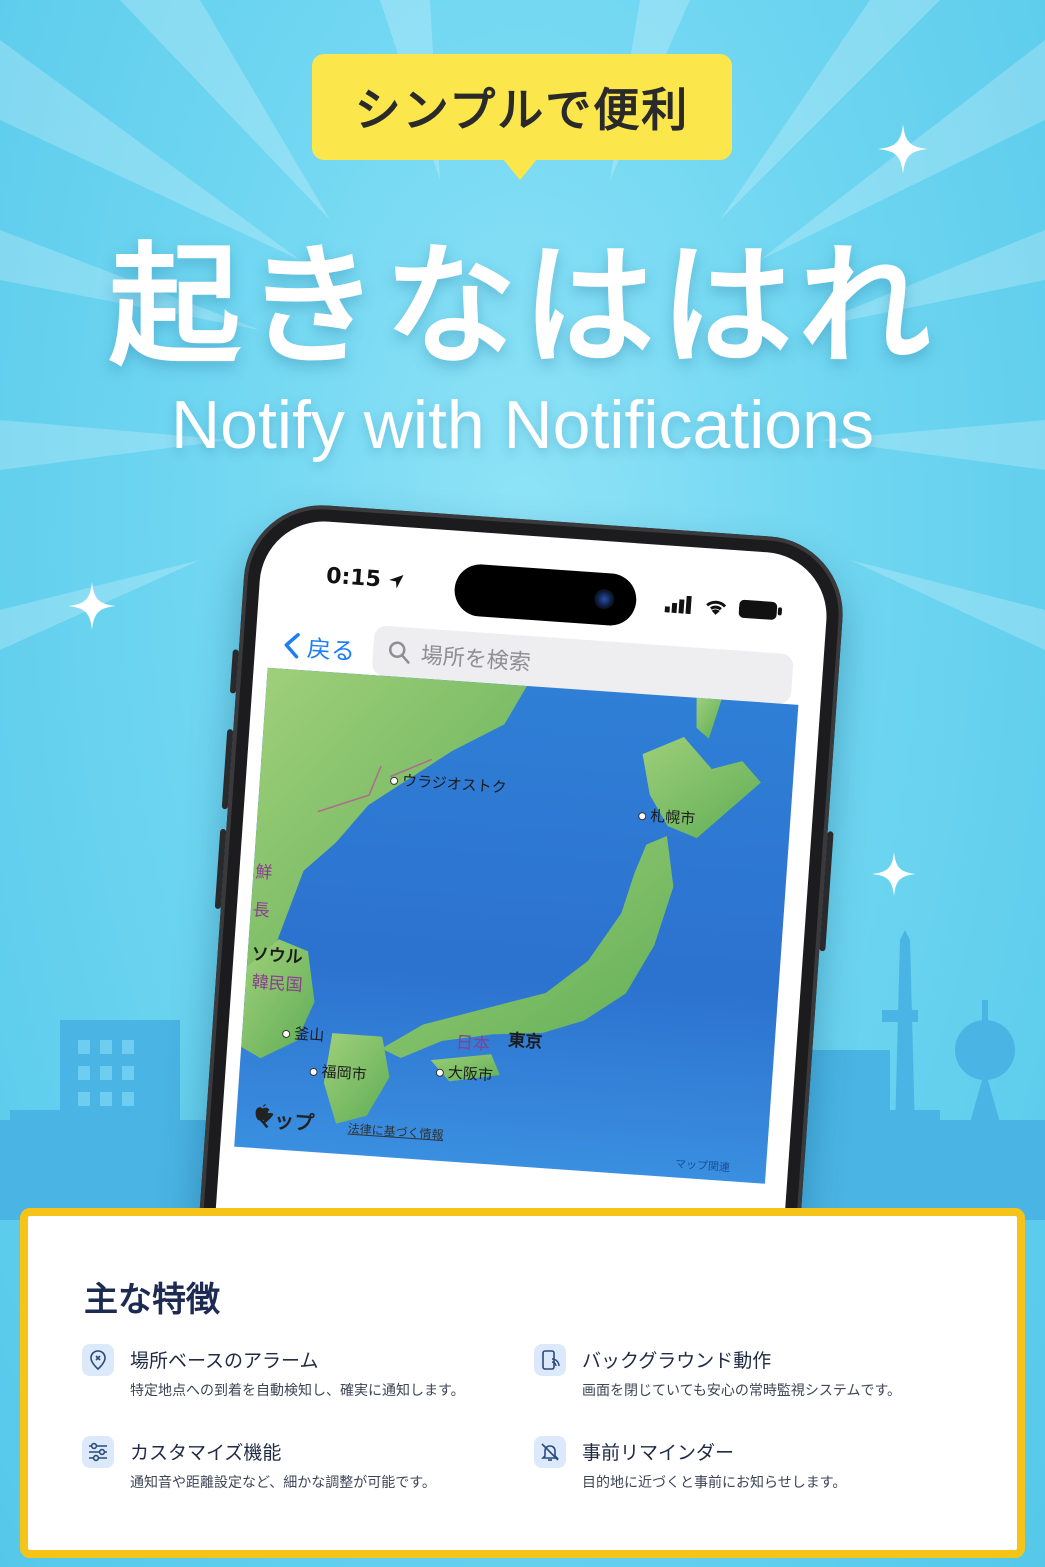  What do you see at coordinates (476, 660) in the screenshot?
I see `search-placeholder: 場所を検索` at bounding box center [476, 660].